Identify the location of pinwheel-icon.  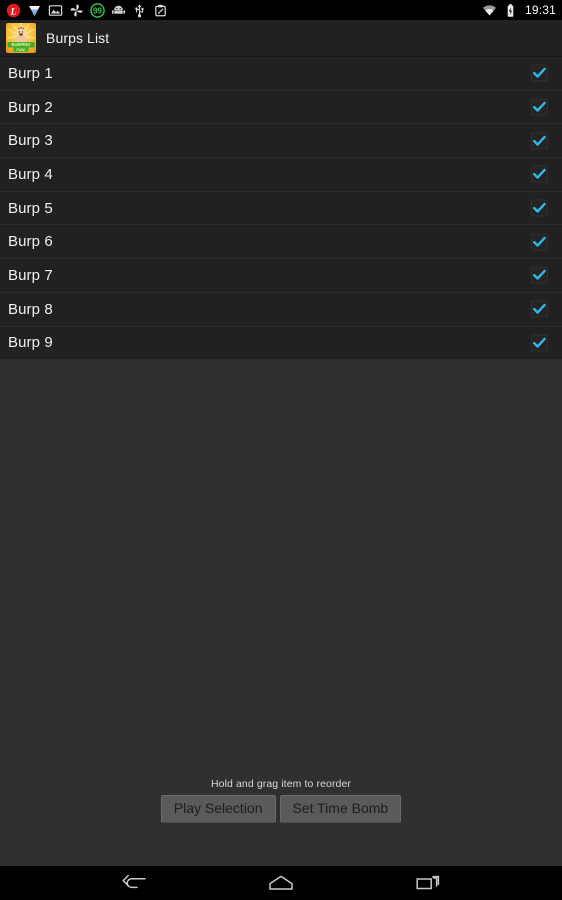
(76, 10).